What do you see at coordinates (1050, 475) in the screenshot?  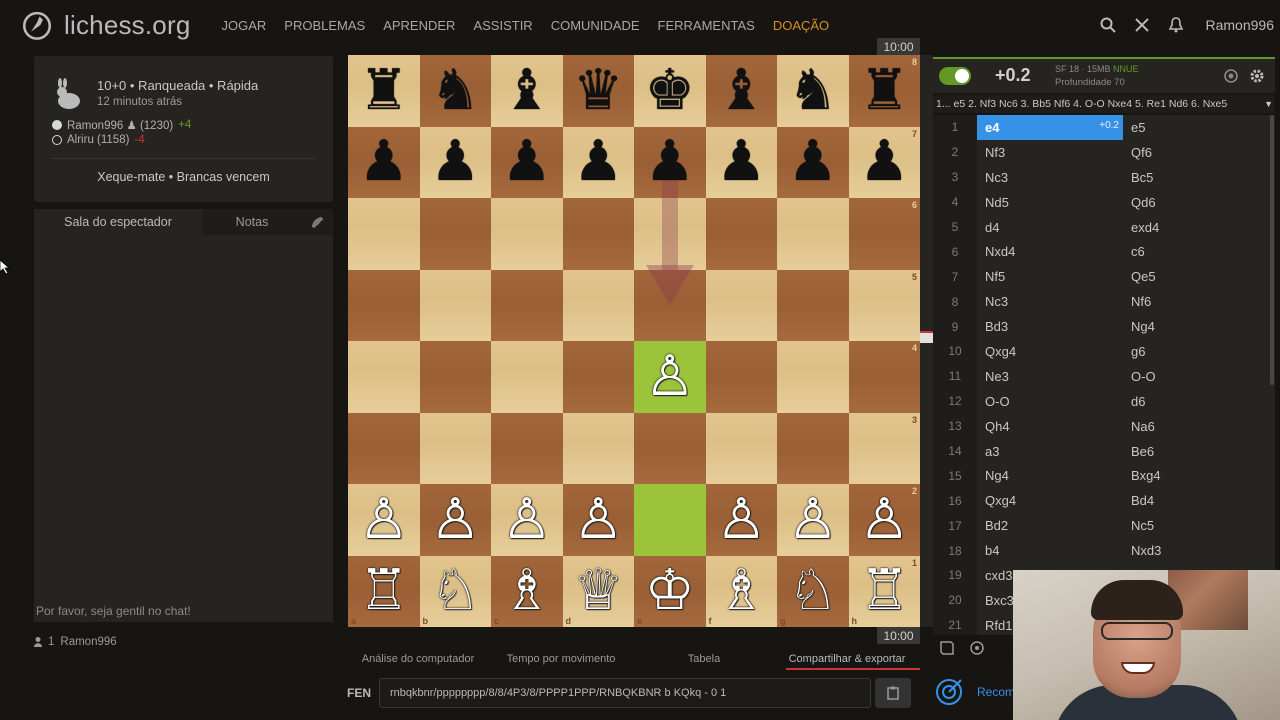 I see `white-move: Ng4` at bounding box center [1050, 475].